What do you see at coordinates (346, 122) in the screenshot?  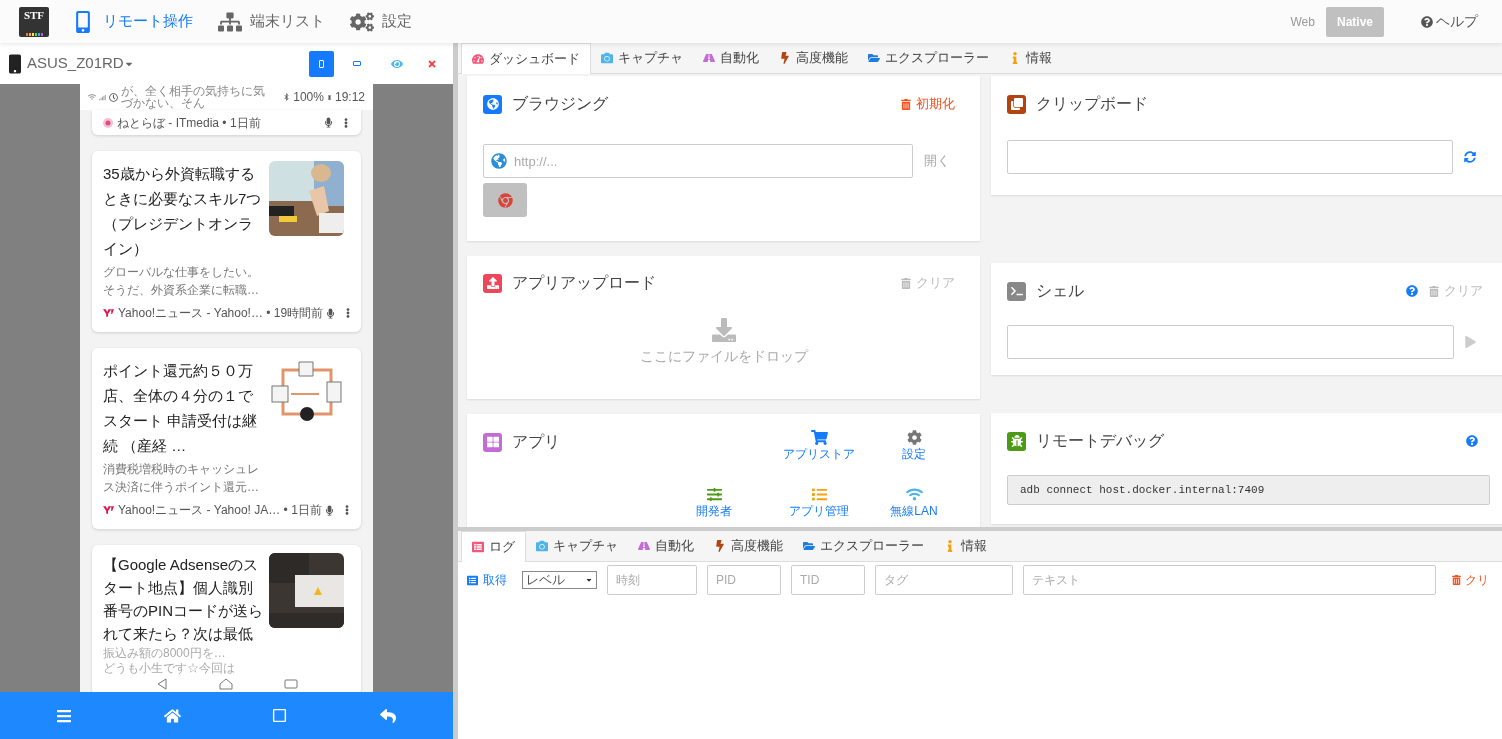 I see `more-icon` at bounding box center [346, 122].